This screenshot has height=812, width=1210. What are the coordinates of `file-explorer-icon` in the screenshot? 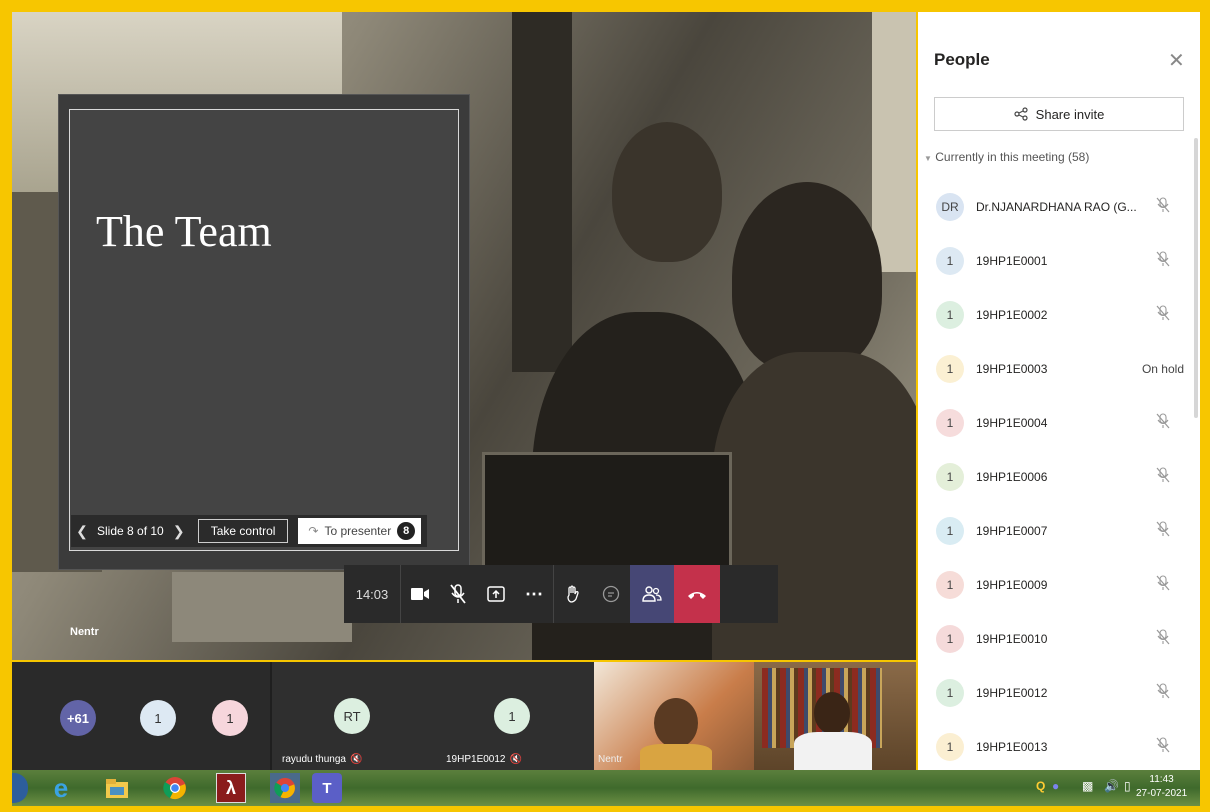 It's located at (117, 788).